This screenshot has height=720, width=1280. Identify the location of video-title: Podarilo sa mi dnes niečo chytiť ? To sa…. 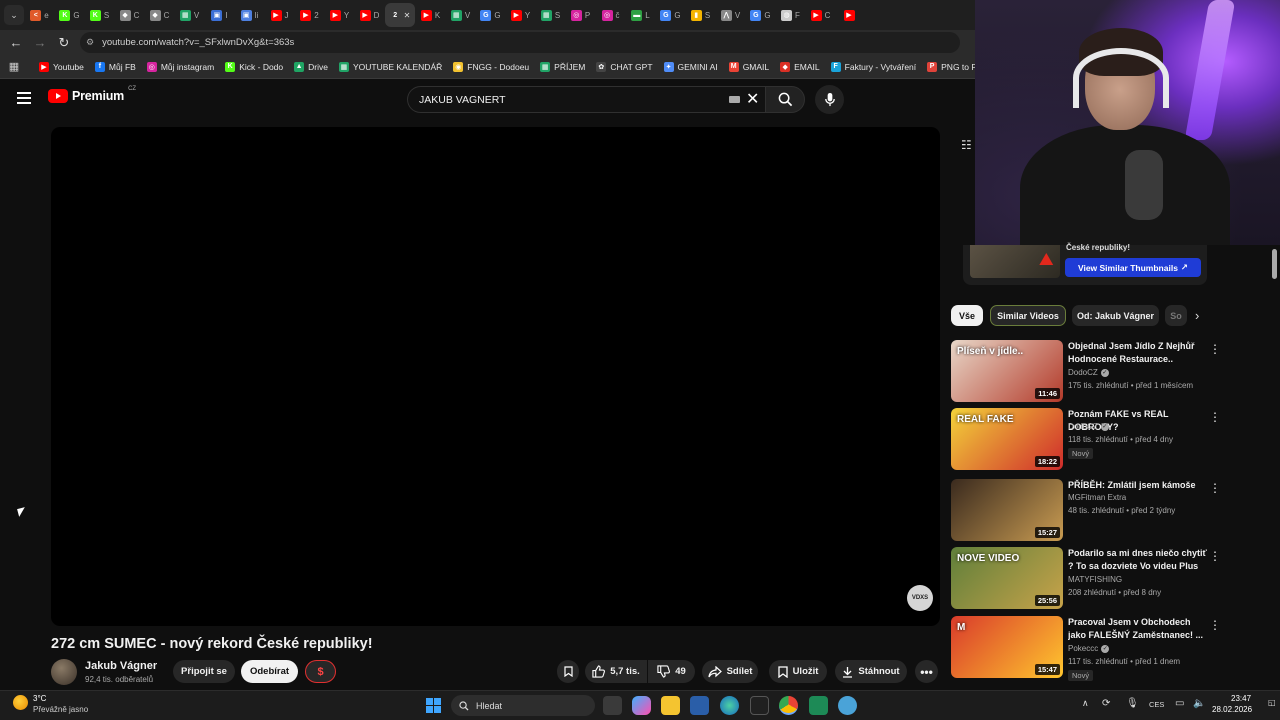
(1138, 560).